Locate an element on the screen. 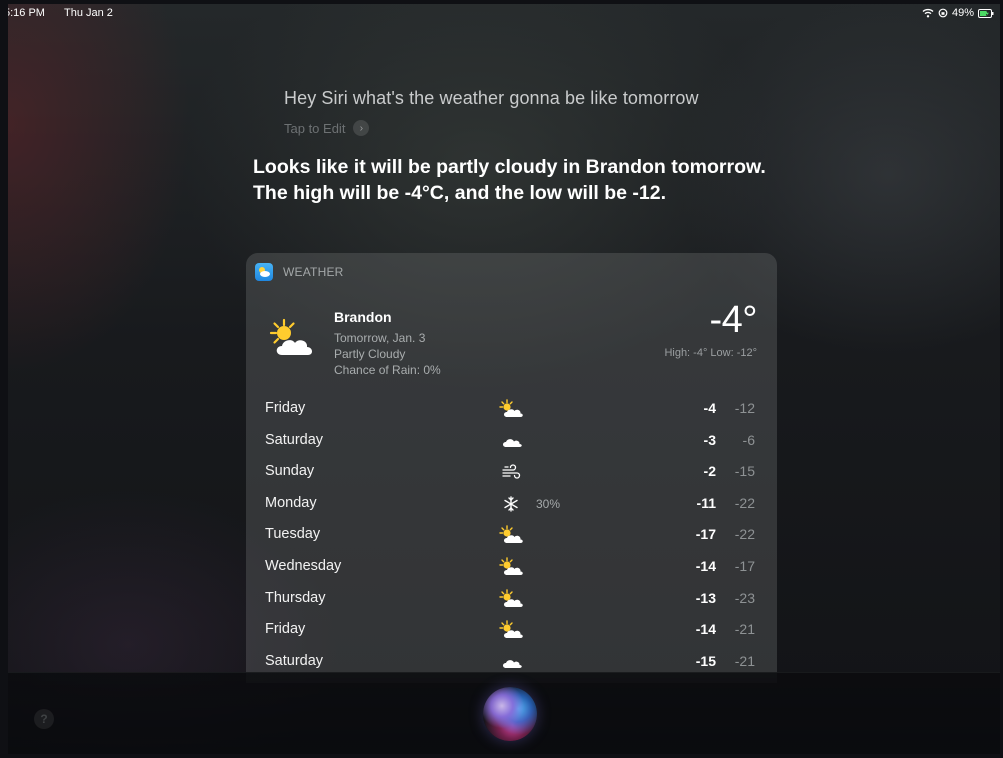  forecast-low: -23 is located at coordinates (744, 597).